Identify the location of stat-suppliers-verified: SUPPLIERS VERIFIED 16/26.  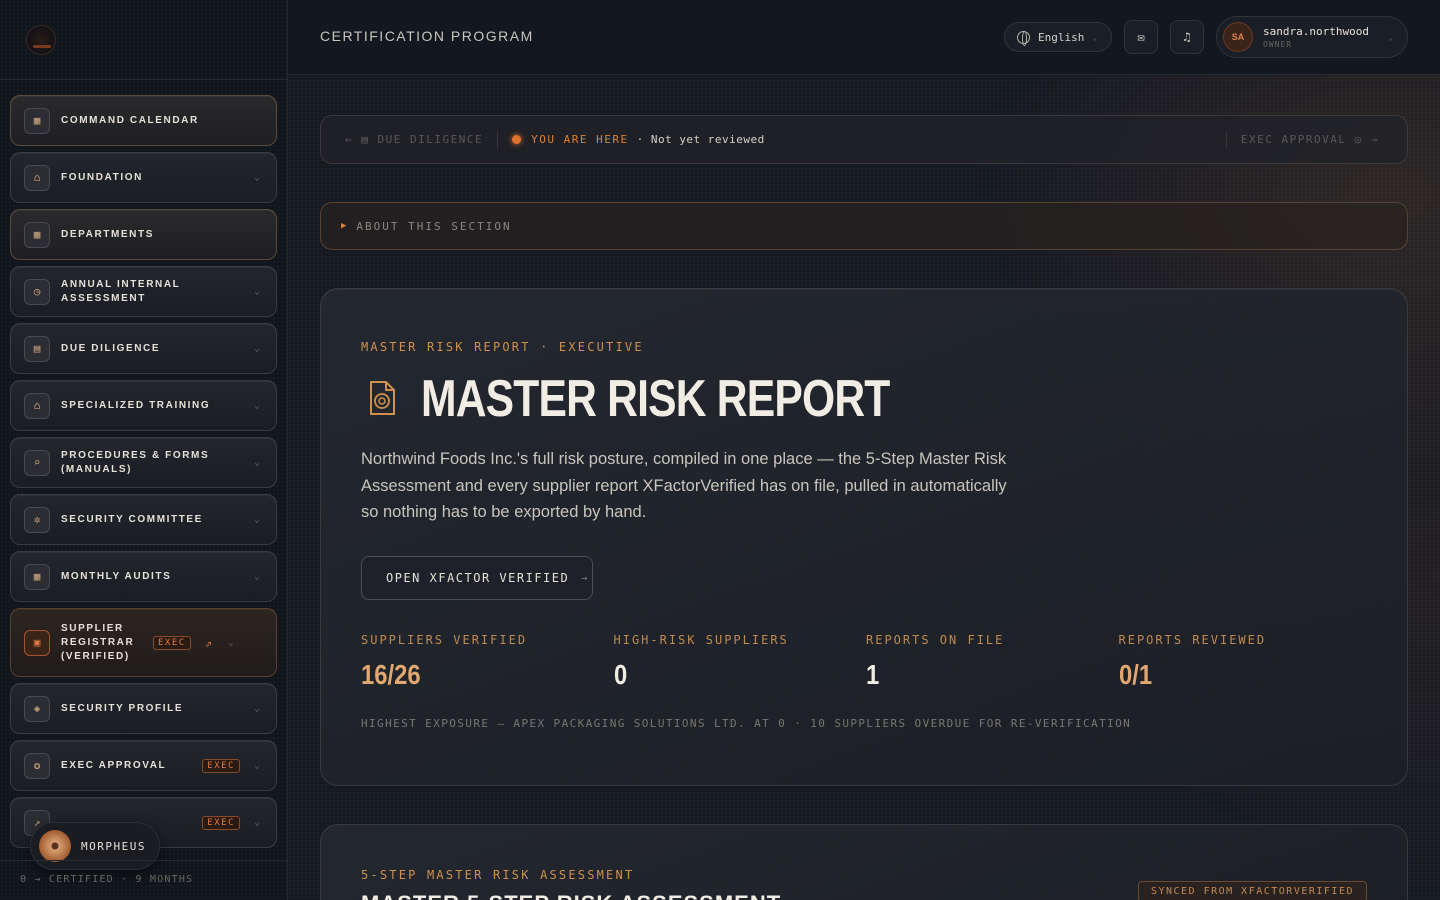
(487, 662).